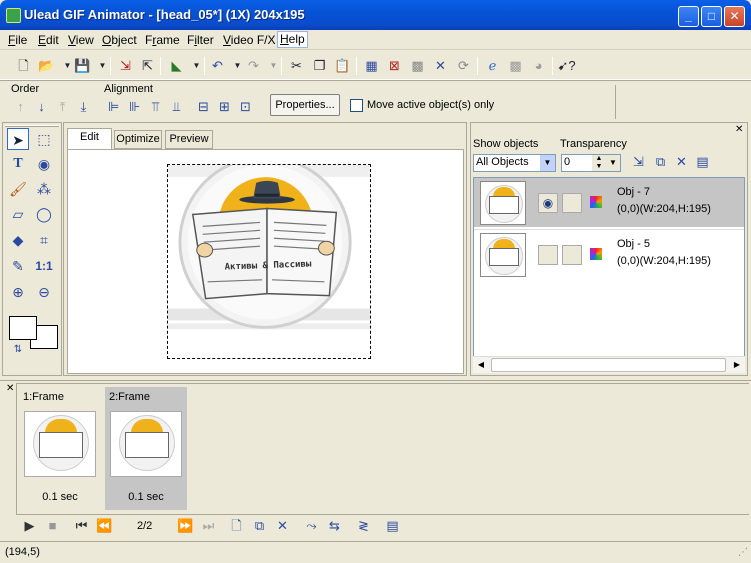 The height and width of the screenshot is (563, 751). What do you see at coordinates (18, 350) in the screenshot?
I see `swap-colors-icon: ⇅` at bounding box center [18, 350].